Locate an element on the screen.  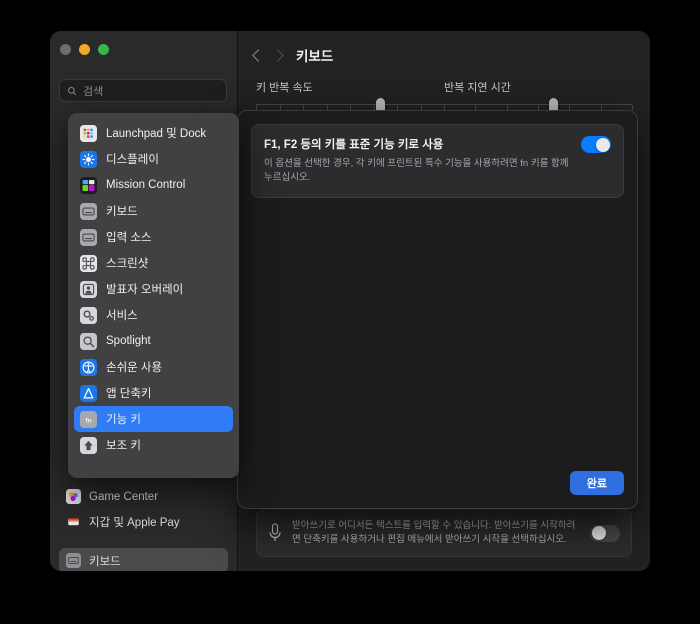
popover-item-label: Launchpad 및 Dock is located at coordinates (156, 134).